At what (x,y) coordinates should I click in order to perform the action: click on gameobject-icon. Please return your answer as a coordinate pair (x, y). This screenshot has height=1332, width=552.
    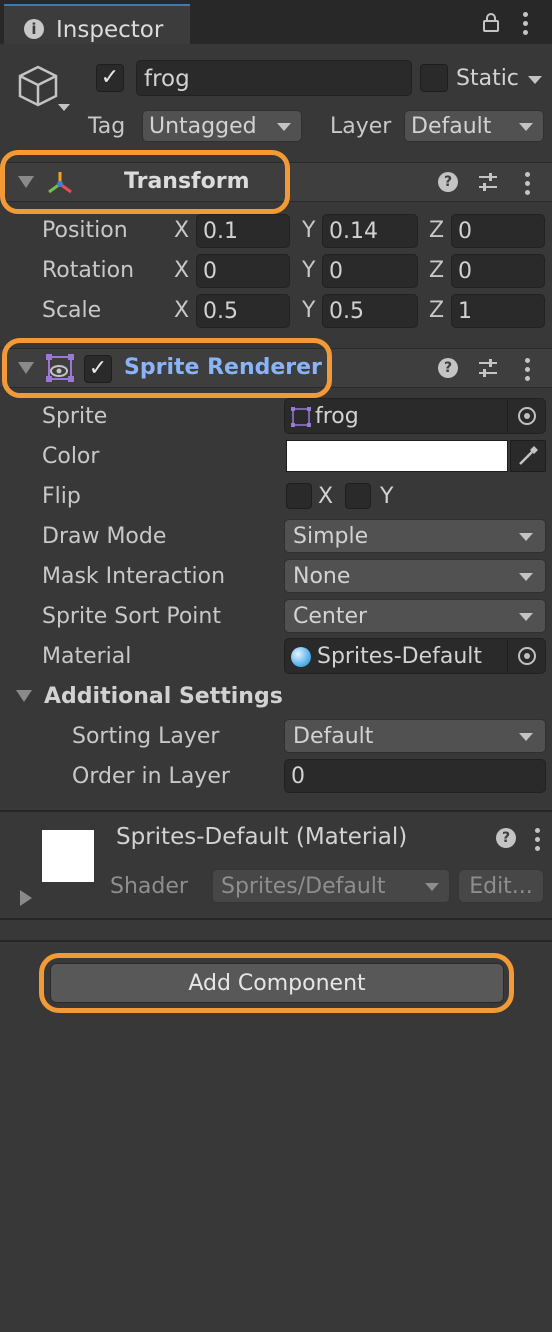
    Looking at the image, I should click on (45, 90).